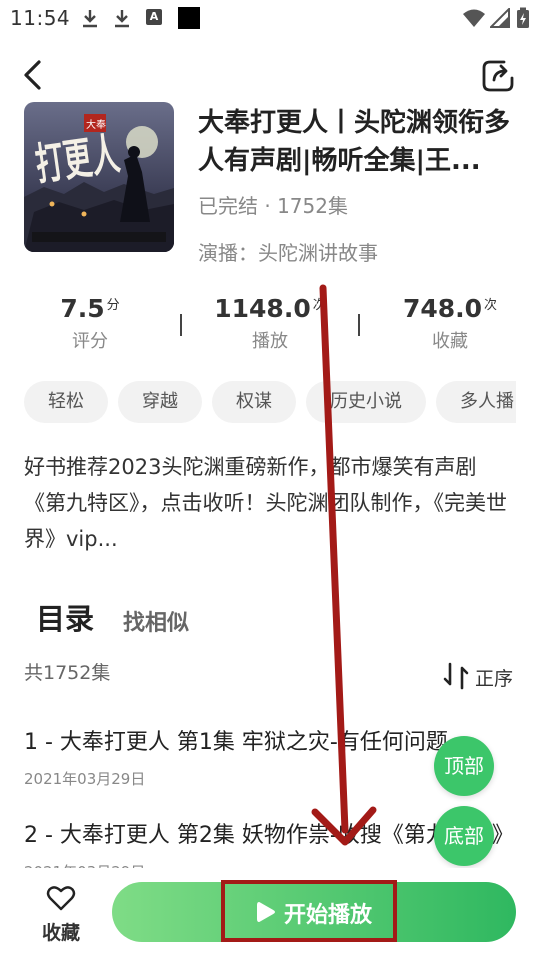 The width and height of the screenshot is (540, 960). What do you see at coordinates (442, 308) in the screenshot?
I see `stat-value: 748.0` at bounding box center [442, 308].